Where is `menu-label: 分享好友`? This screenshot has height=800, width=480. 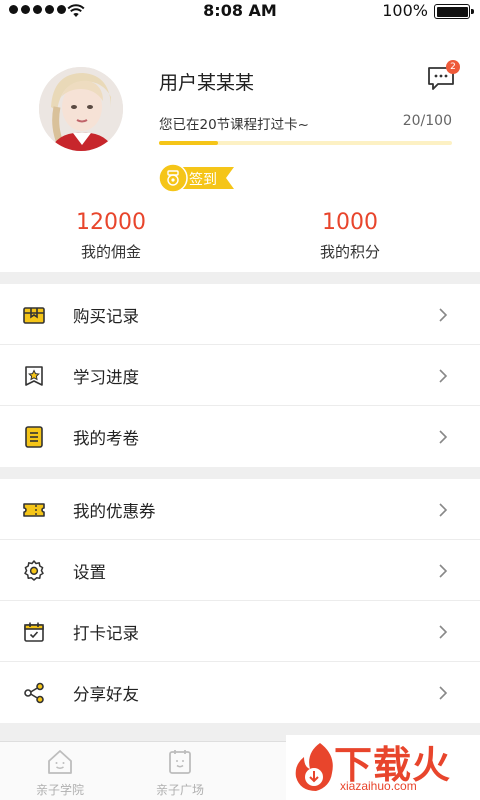
menu-label: 分享好友 is located at coordinates (106, 694).